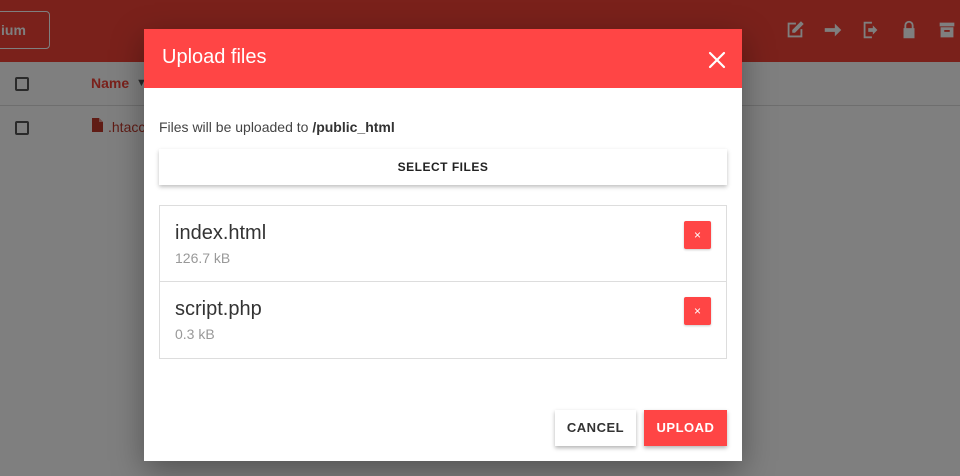  I want to click on dialog-title: Upload files, so click(214, 57).